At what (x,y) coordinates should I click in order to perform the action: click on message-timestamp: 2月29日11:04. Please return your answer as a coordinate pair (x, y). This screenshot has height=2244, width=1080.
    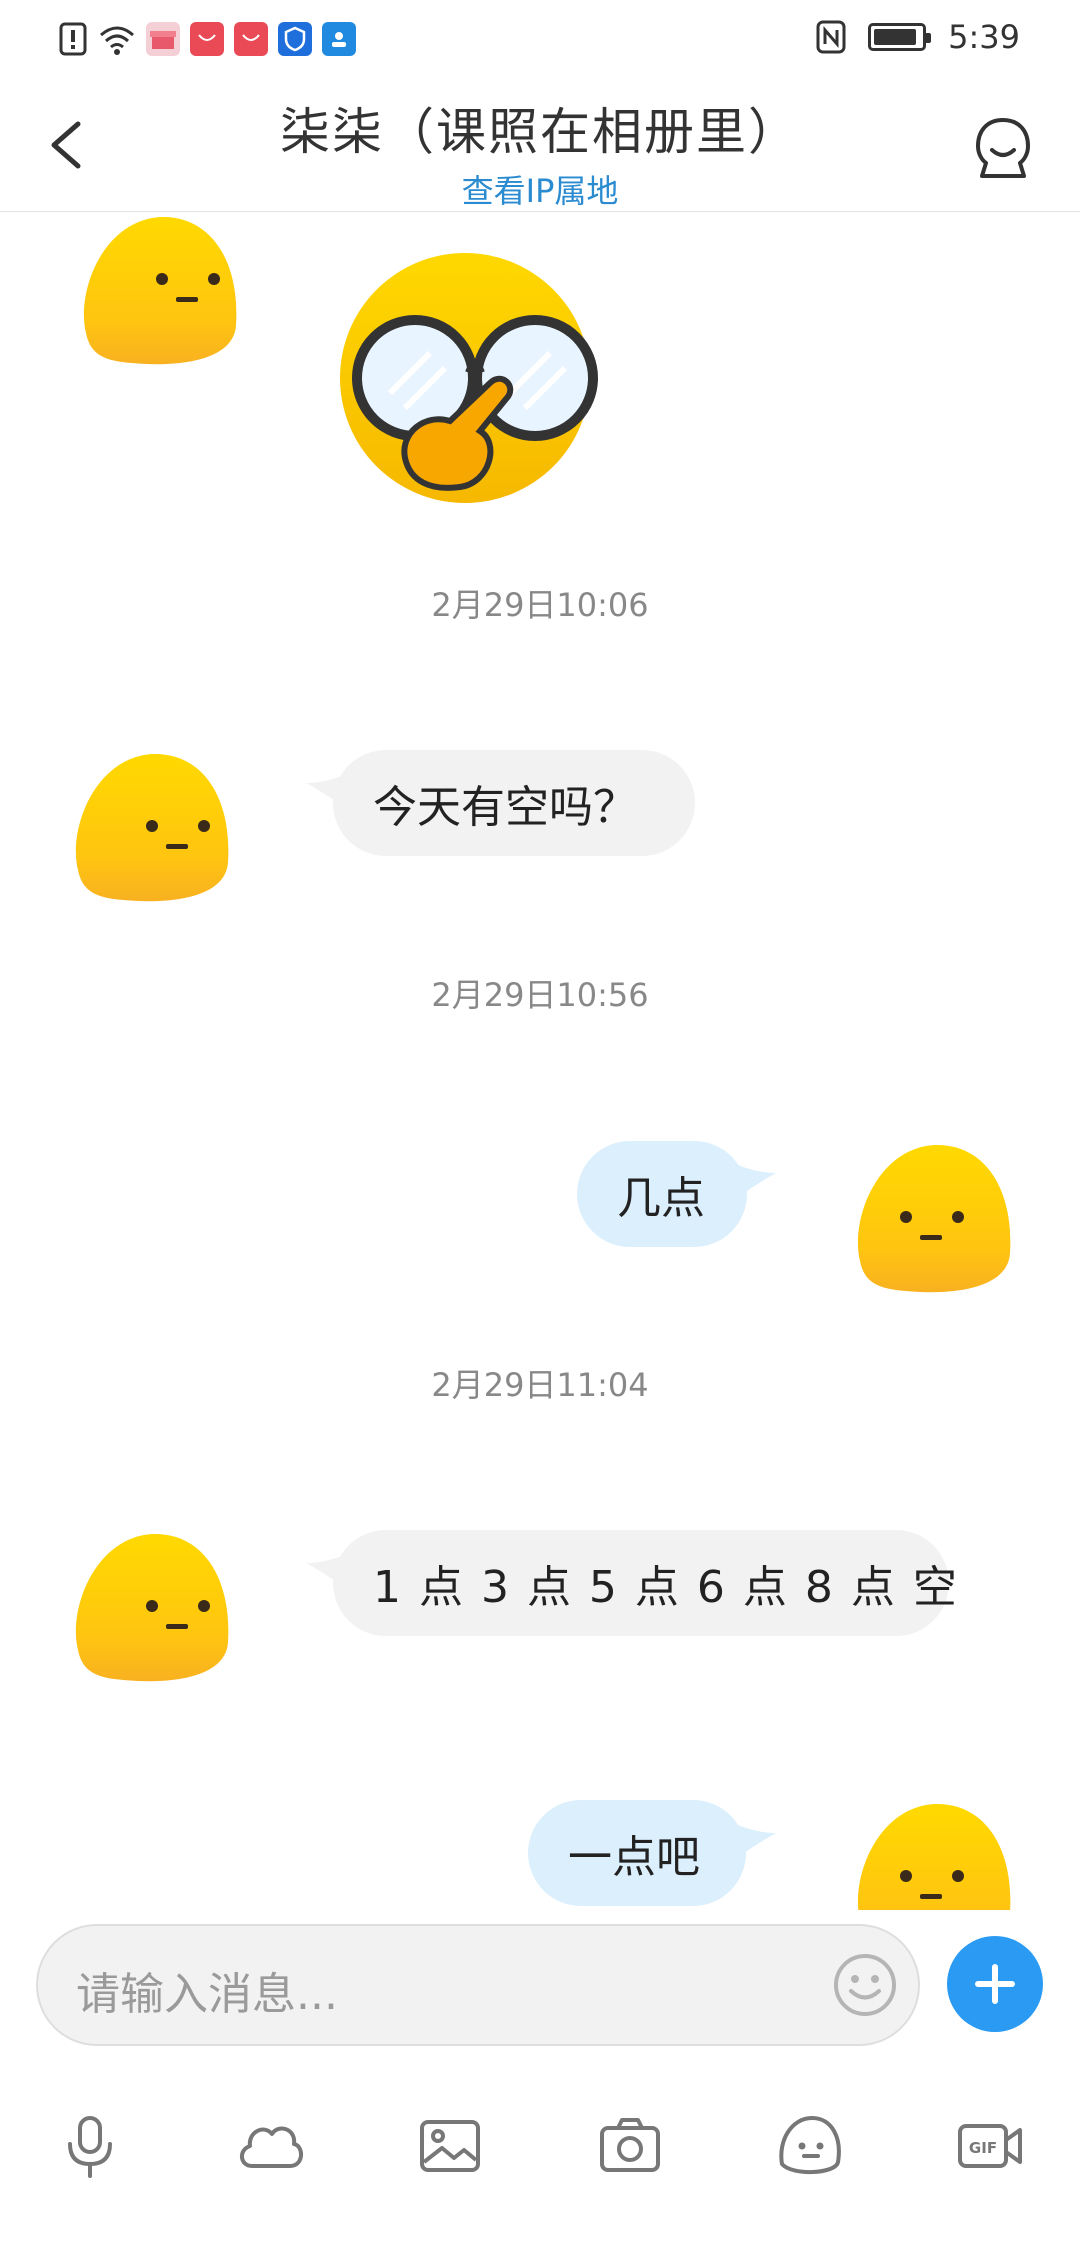
    Looking at the image, I should click on (540, 1385).